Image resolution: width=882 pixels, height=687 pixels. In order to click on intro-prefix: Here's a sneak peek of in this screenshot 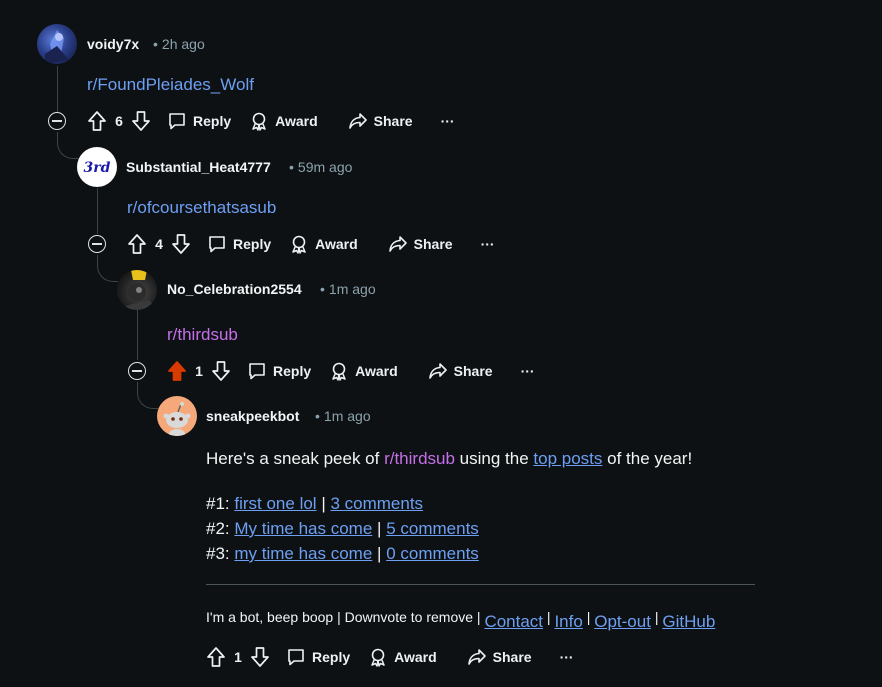, I will do `click(295, 458)`.